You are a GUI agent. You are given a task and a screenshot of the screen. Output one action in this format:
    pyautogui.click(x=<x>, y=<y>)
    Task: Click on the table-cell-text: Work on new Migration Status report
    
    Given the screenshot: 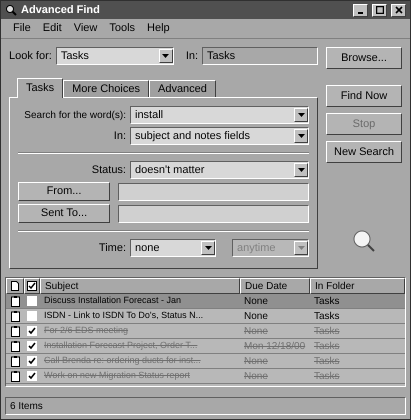 What is the action you would take?
    pyautogui.click(x=117, y=375)
    